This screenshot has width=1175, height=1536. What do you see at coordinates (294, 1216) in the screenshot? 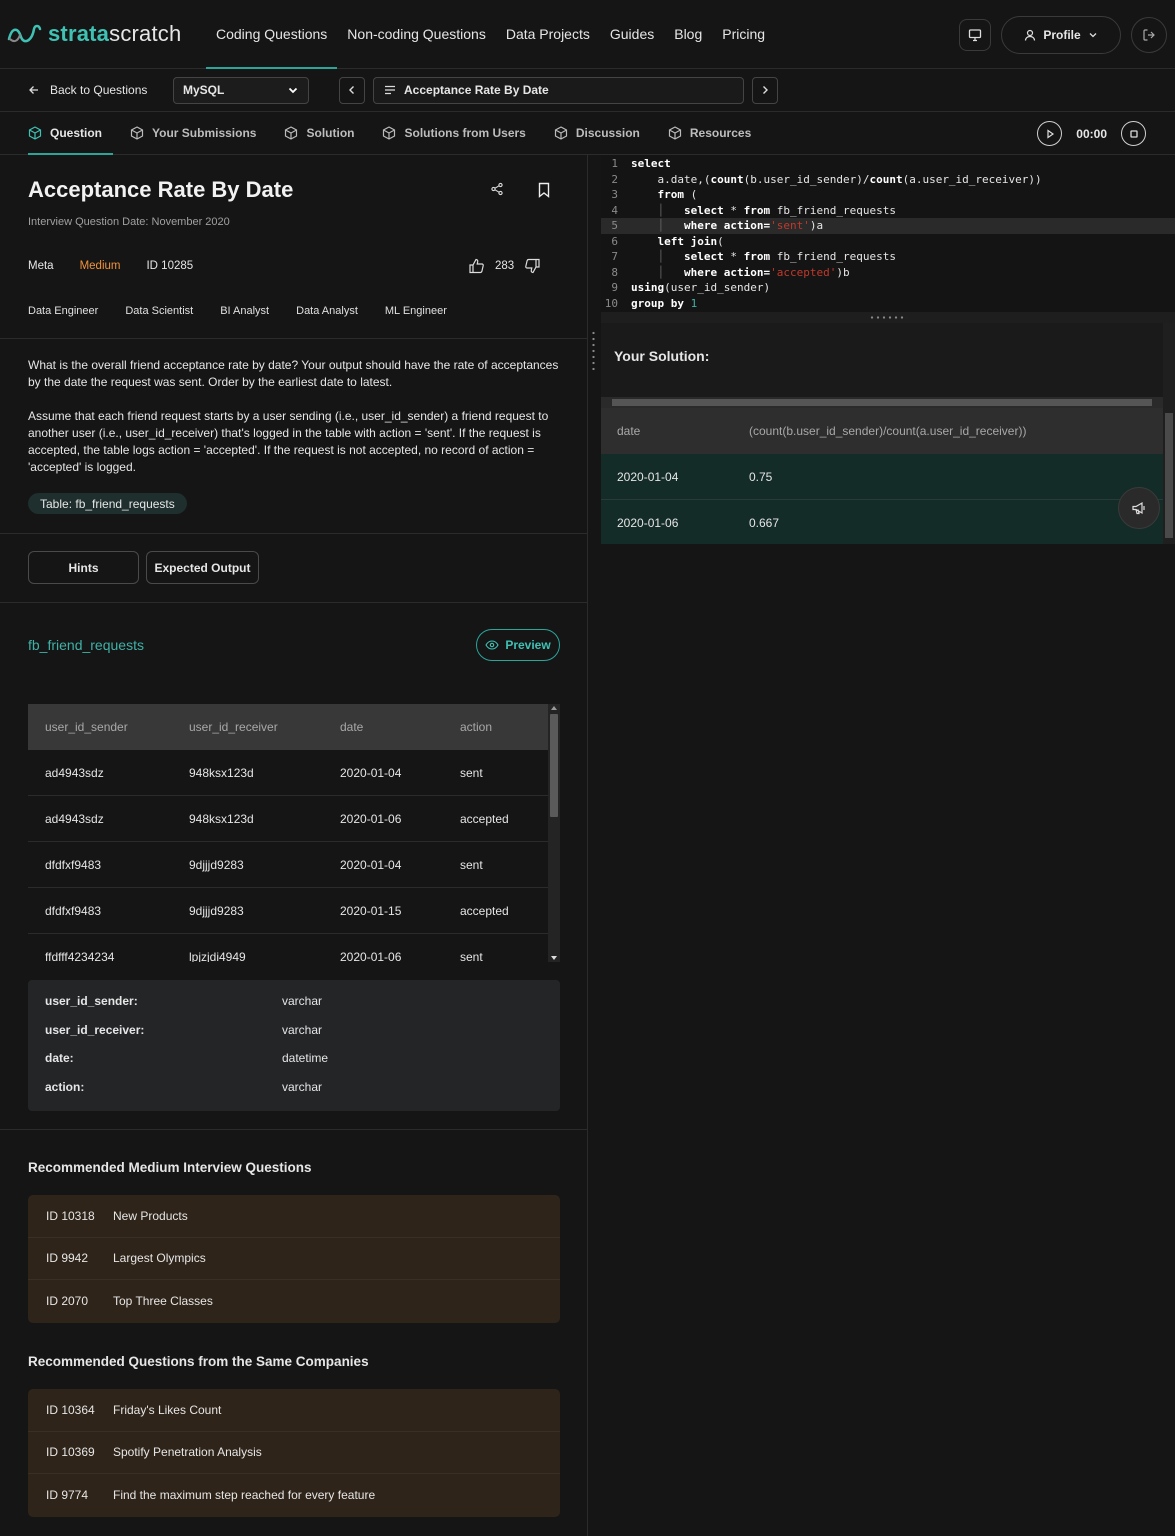
I see `list-item: ID 10318 New Products` at bounding box center [294, 1216].